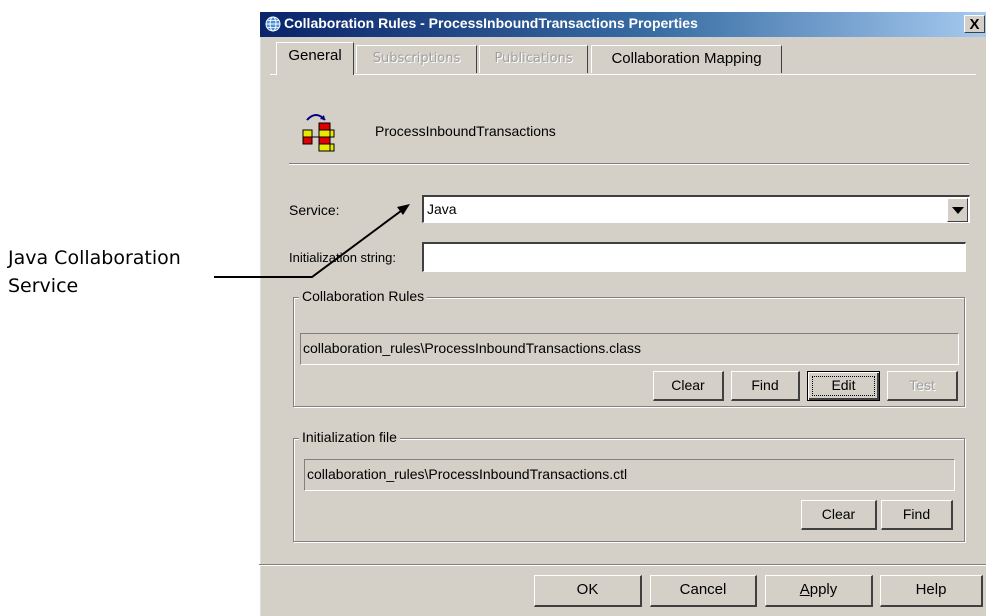 The height and width of the screenshot is (616, 986). Describe the element at coordinates (686, 59) in the screenshot. I see `tab-collaboration-mapping: Collaboration Mapping` at that location.